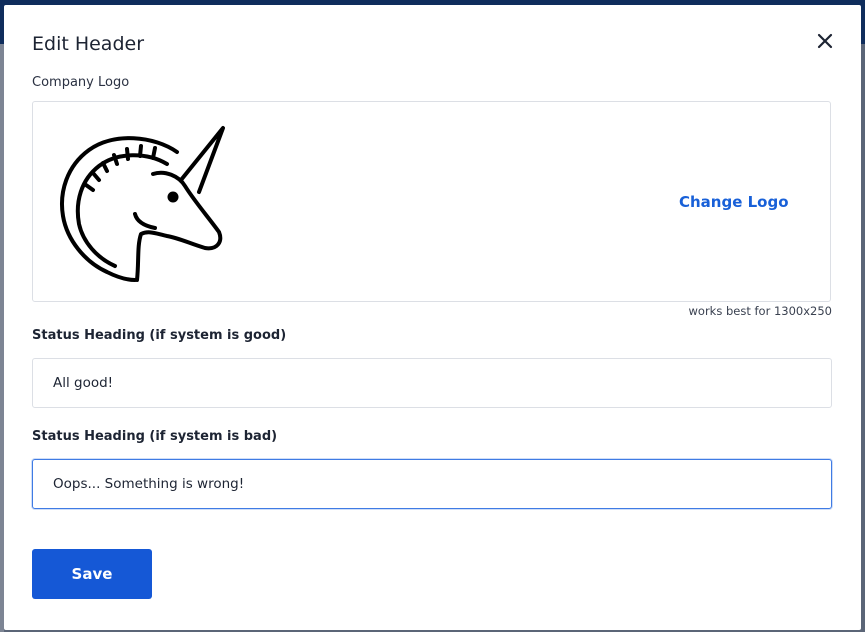  What do you see at coordinates (760, 311) in the screenshot?
I see `logo-size-hint: works best for 1300x250` at bounding box center [760, 311].